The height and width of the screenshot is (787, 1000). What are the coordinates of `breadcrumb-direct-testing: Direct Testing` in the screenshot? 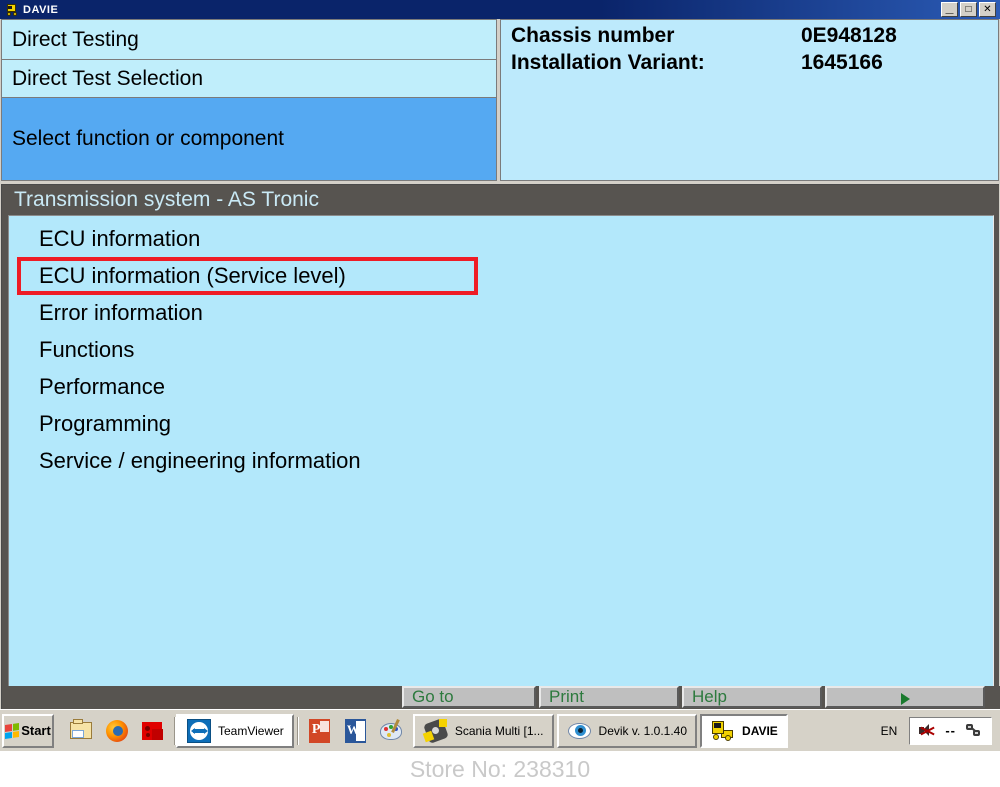 It's located at (249, 40).